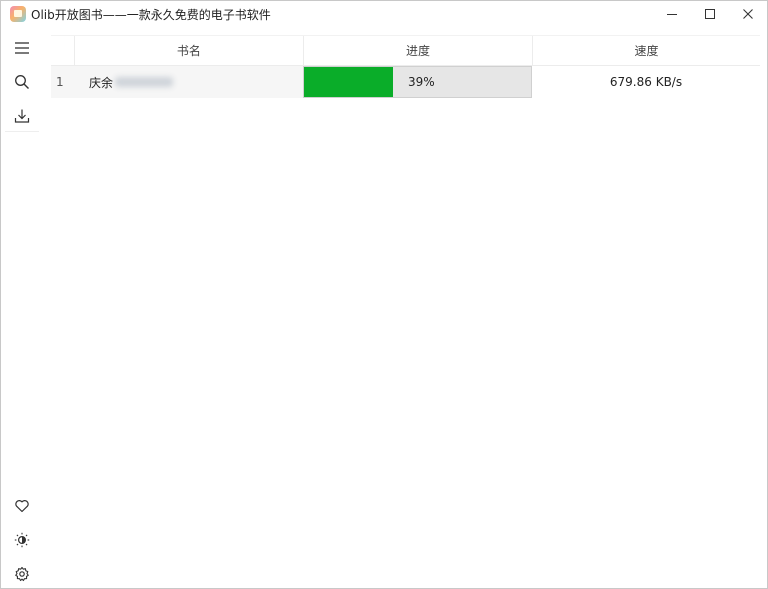  What do you see at coordinates (188, 82) in the screenshot?
I see `book-name-cell: 庆余` at bounding box center [188, 82].